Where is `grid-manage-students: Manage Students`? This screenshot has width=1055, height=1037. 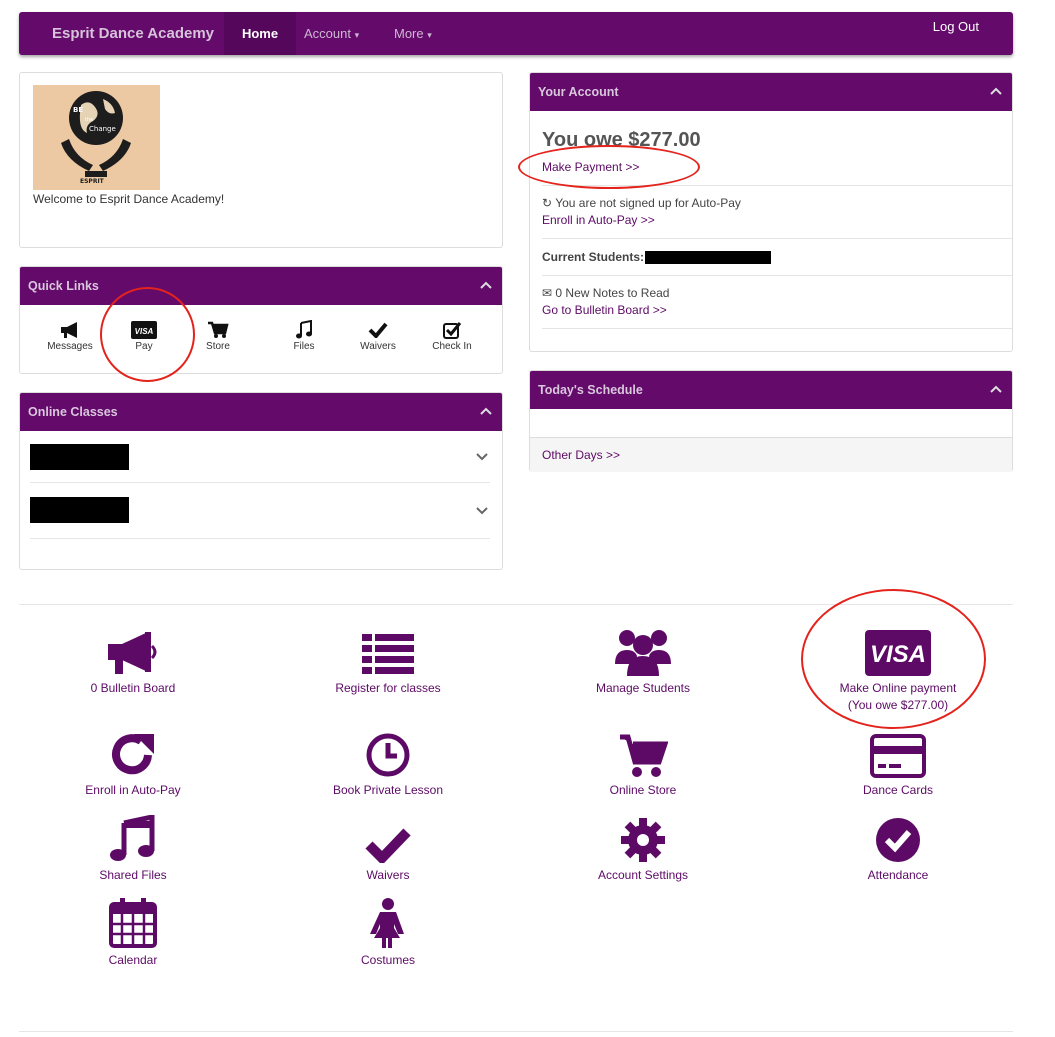 grid-manage-students: Manage Students is located at coordinates (643, 660).